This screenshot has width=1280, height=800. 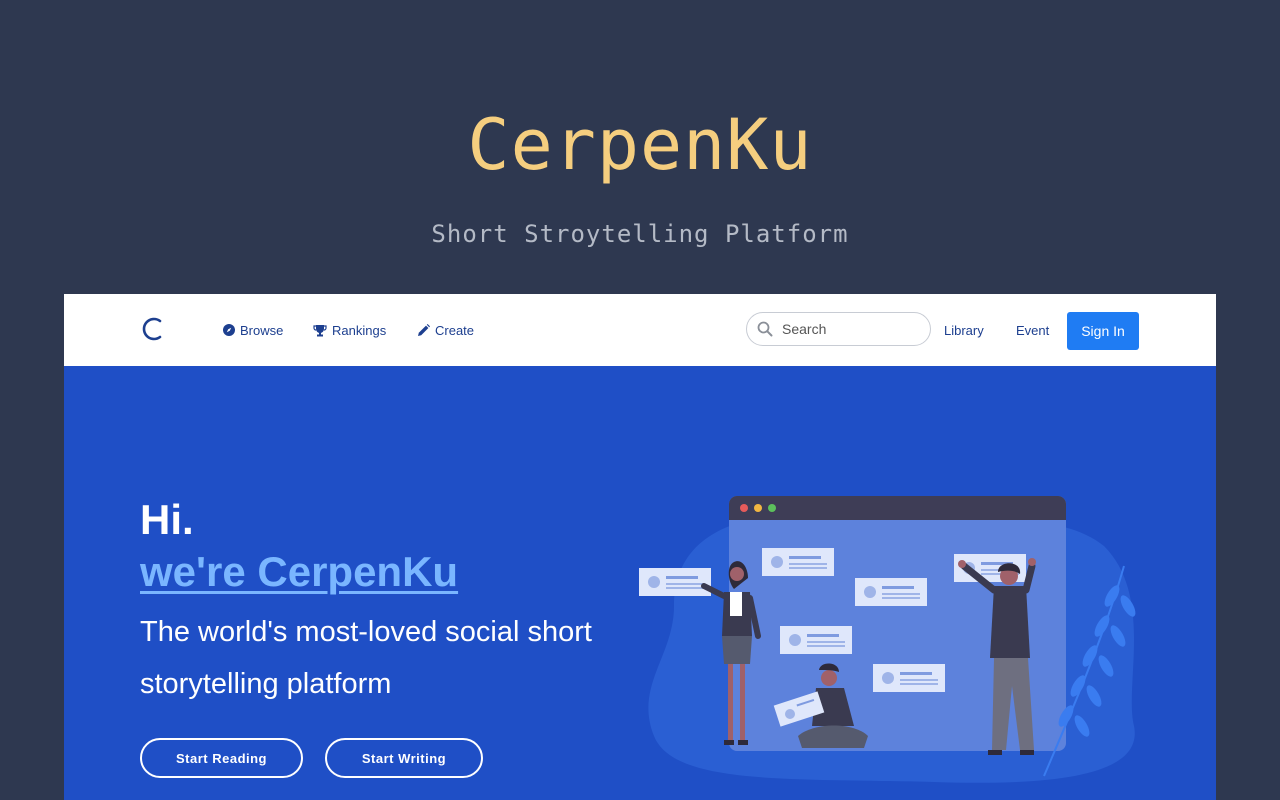 What do you see at coordinates (455, 330) in the screenshot?
I see `nav-create-label: Create` at bounding box center [455, 330].